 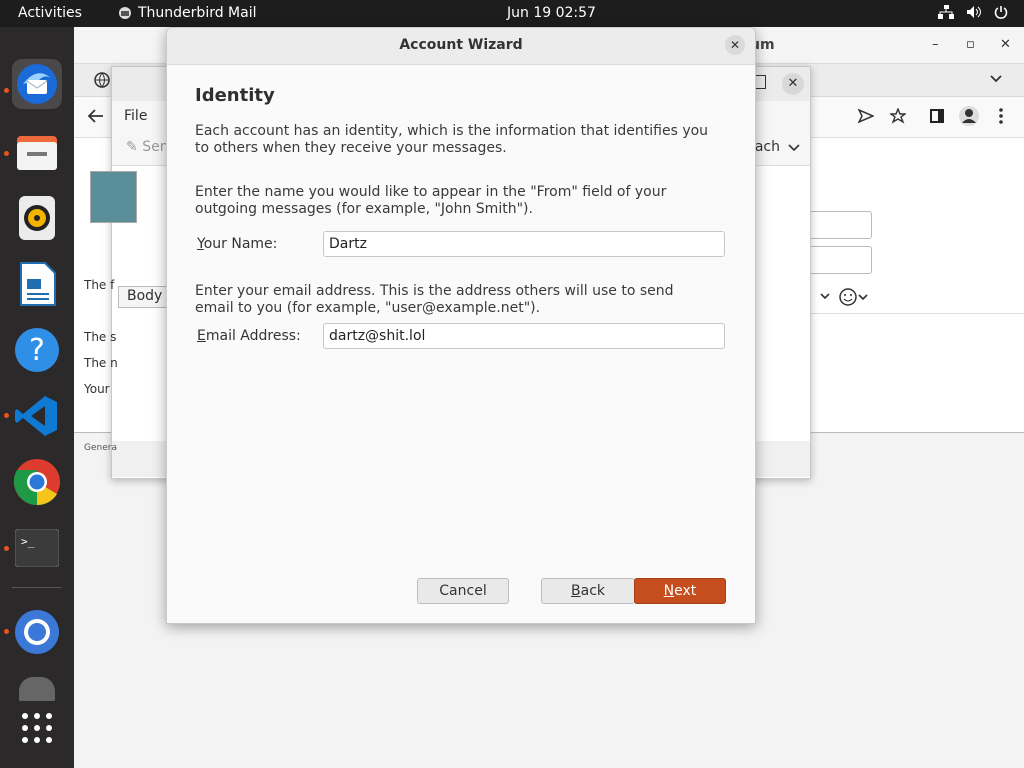 I want to click on email-address-input: dartz@shit.lol, so click(x=524, y=336).